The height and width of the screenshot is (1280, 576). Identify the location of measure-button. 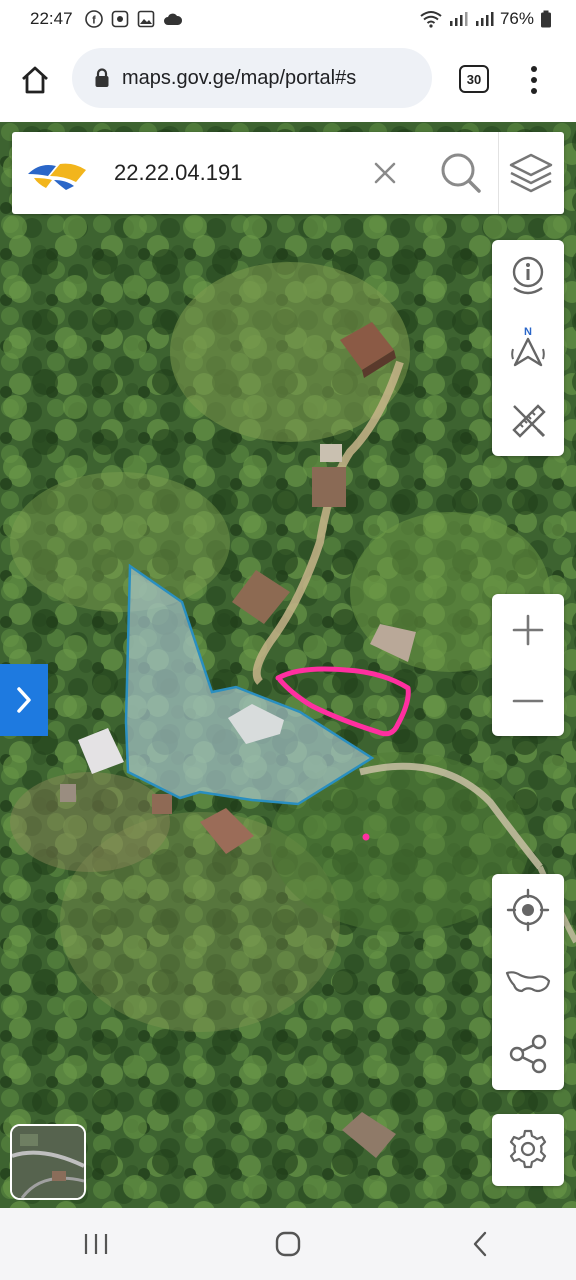
(528, 420).